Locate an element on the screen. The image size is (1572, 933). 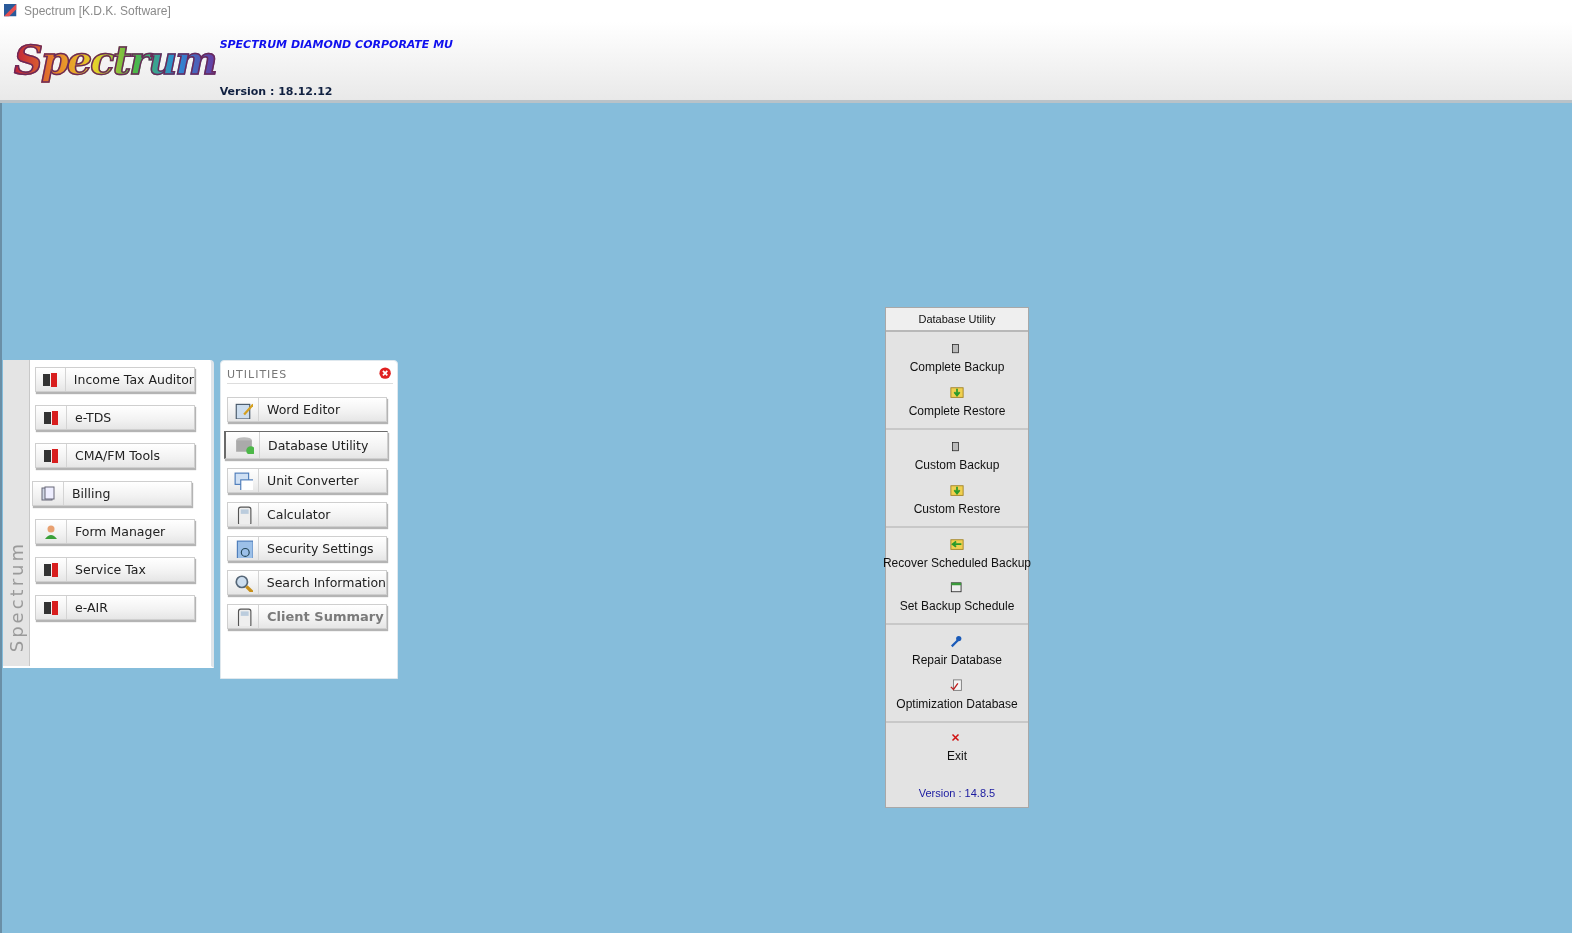
app-icon is located at coordinates (11, 11).